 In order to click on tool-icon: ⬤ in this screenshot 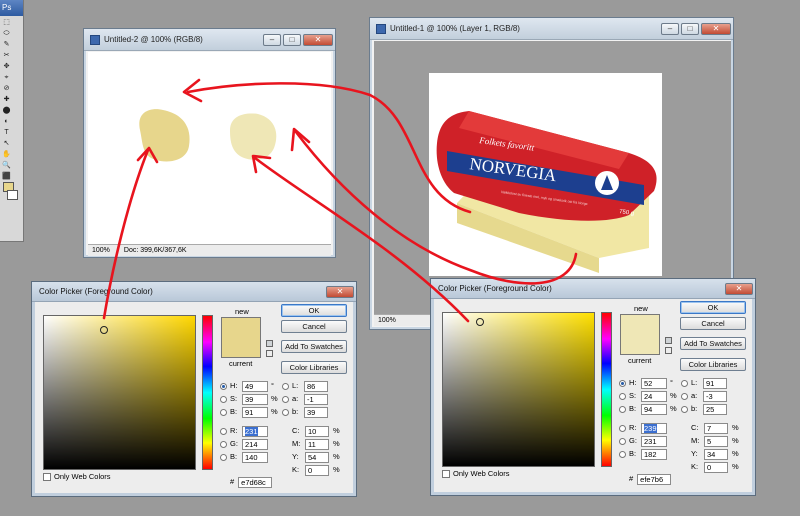, I will do `click(6, 110)`.